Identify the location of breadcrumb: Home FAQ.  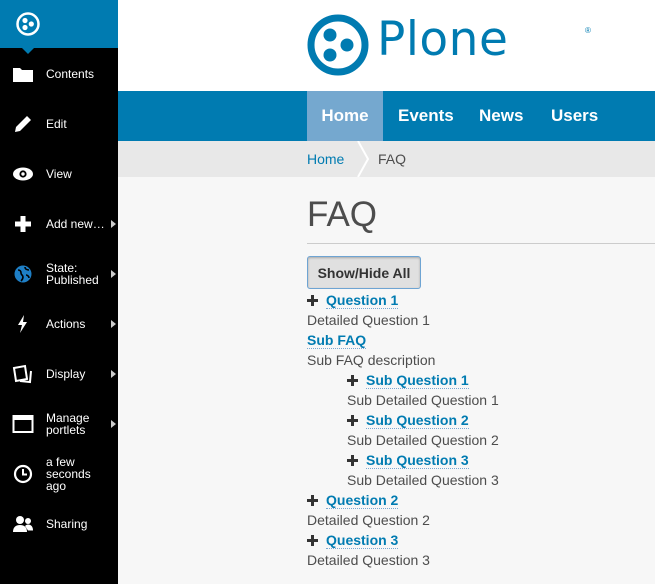
(386, 159).